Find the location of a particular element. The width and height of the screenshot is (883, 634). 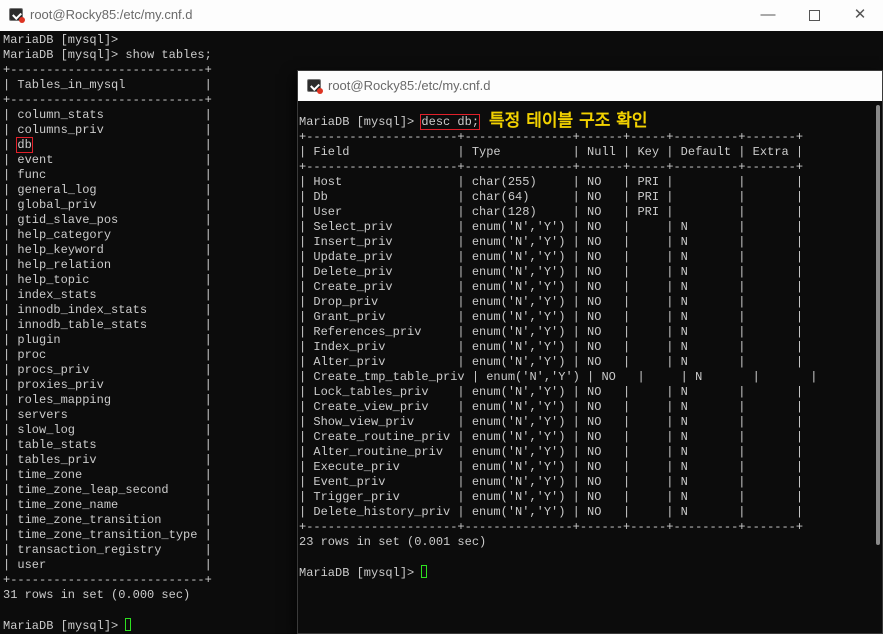

terminal-line: | help_topic | is located at coordinates (107, 280).